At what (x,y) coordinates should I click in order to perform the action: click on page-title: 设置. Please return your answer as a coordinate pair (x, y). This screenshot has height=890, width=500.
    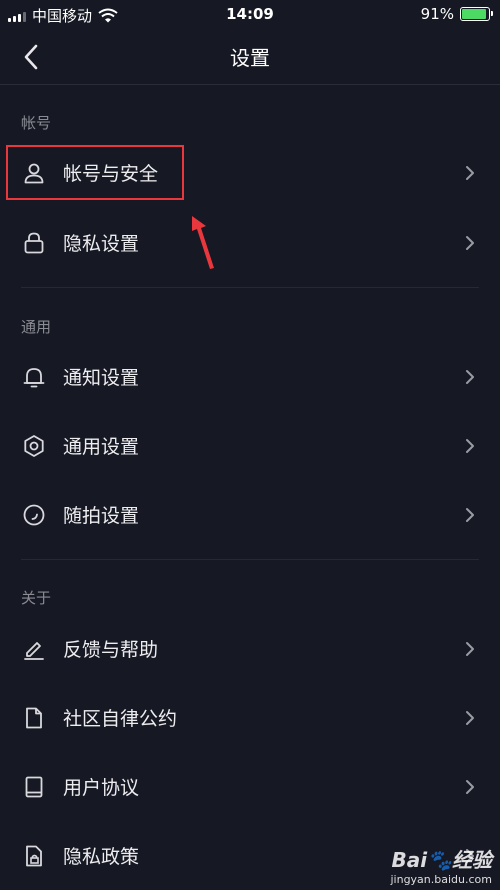
    Looking at the image, I should click on (250, 58).